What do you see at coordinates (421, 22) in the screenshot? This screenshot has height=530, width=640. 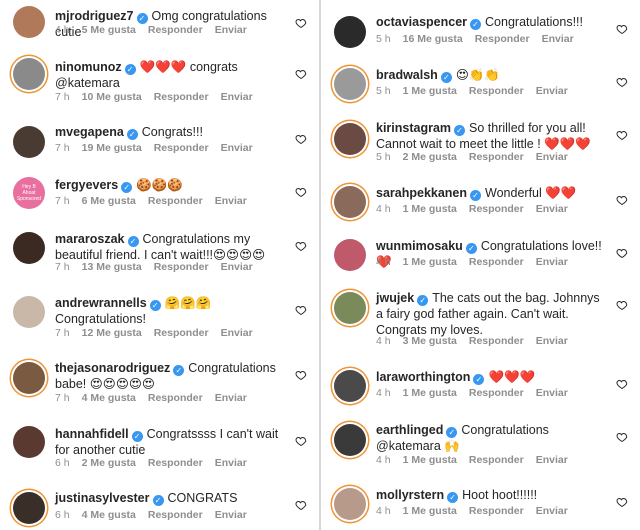 I see `username-link: octaviaspencer` at bounding box center [421, 22].